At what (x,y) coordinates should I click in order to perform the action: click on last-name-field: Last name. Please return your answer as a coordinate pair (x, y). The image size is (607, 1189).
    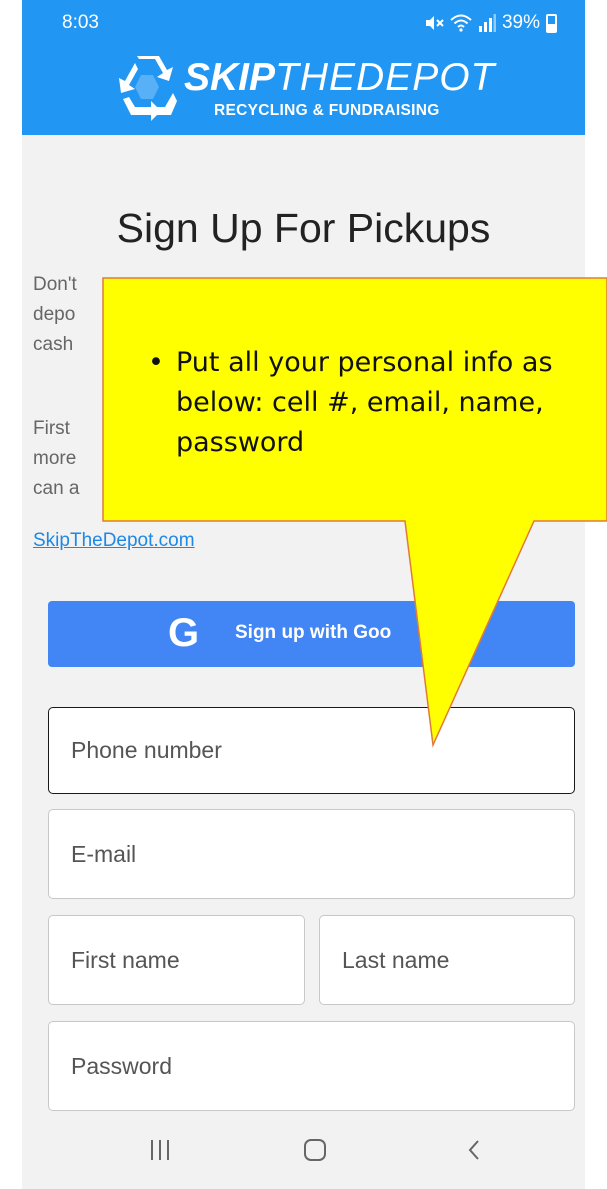
    Looking at the image, I should click on (447, 960).